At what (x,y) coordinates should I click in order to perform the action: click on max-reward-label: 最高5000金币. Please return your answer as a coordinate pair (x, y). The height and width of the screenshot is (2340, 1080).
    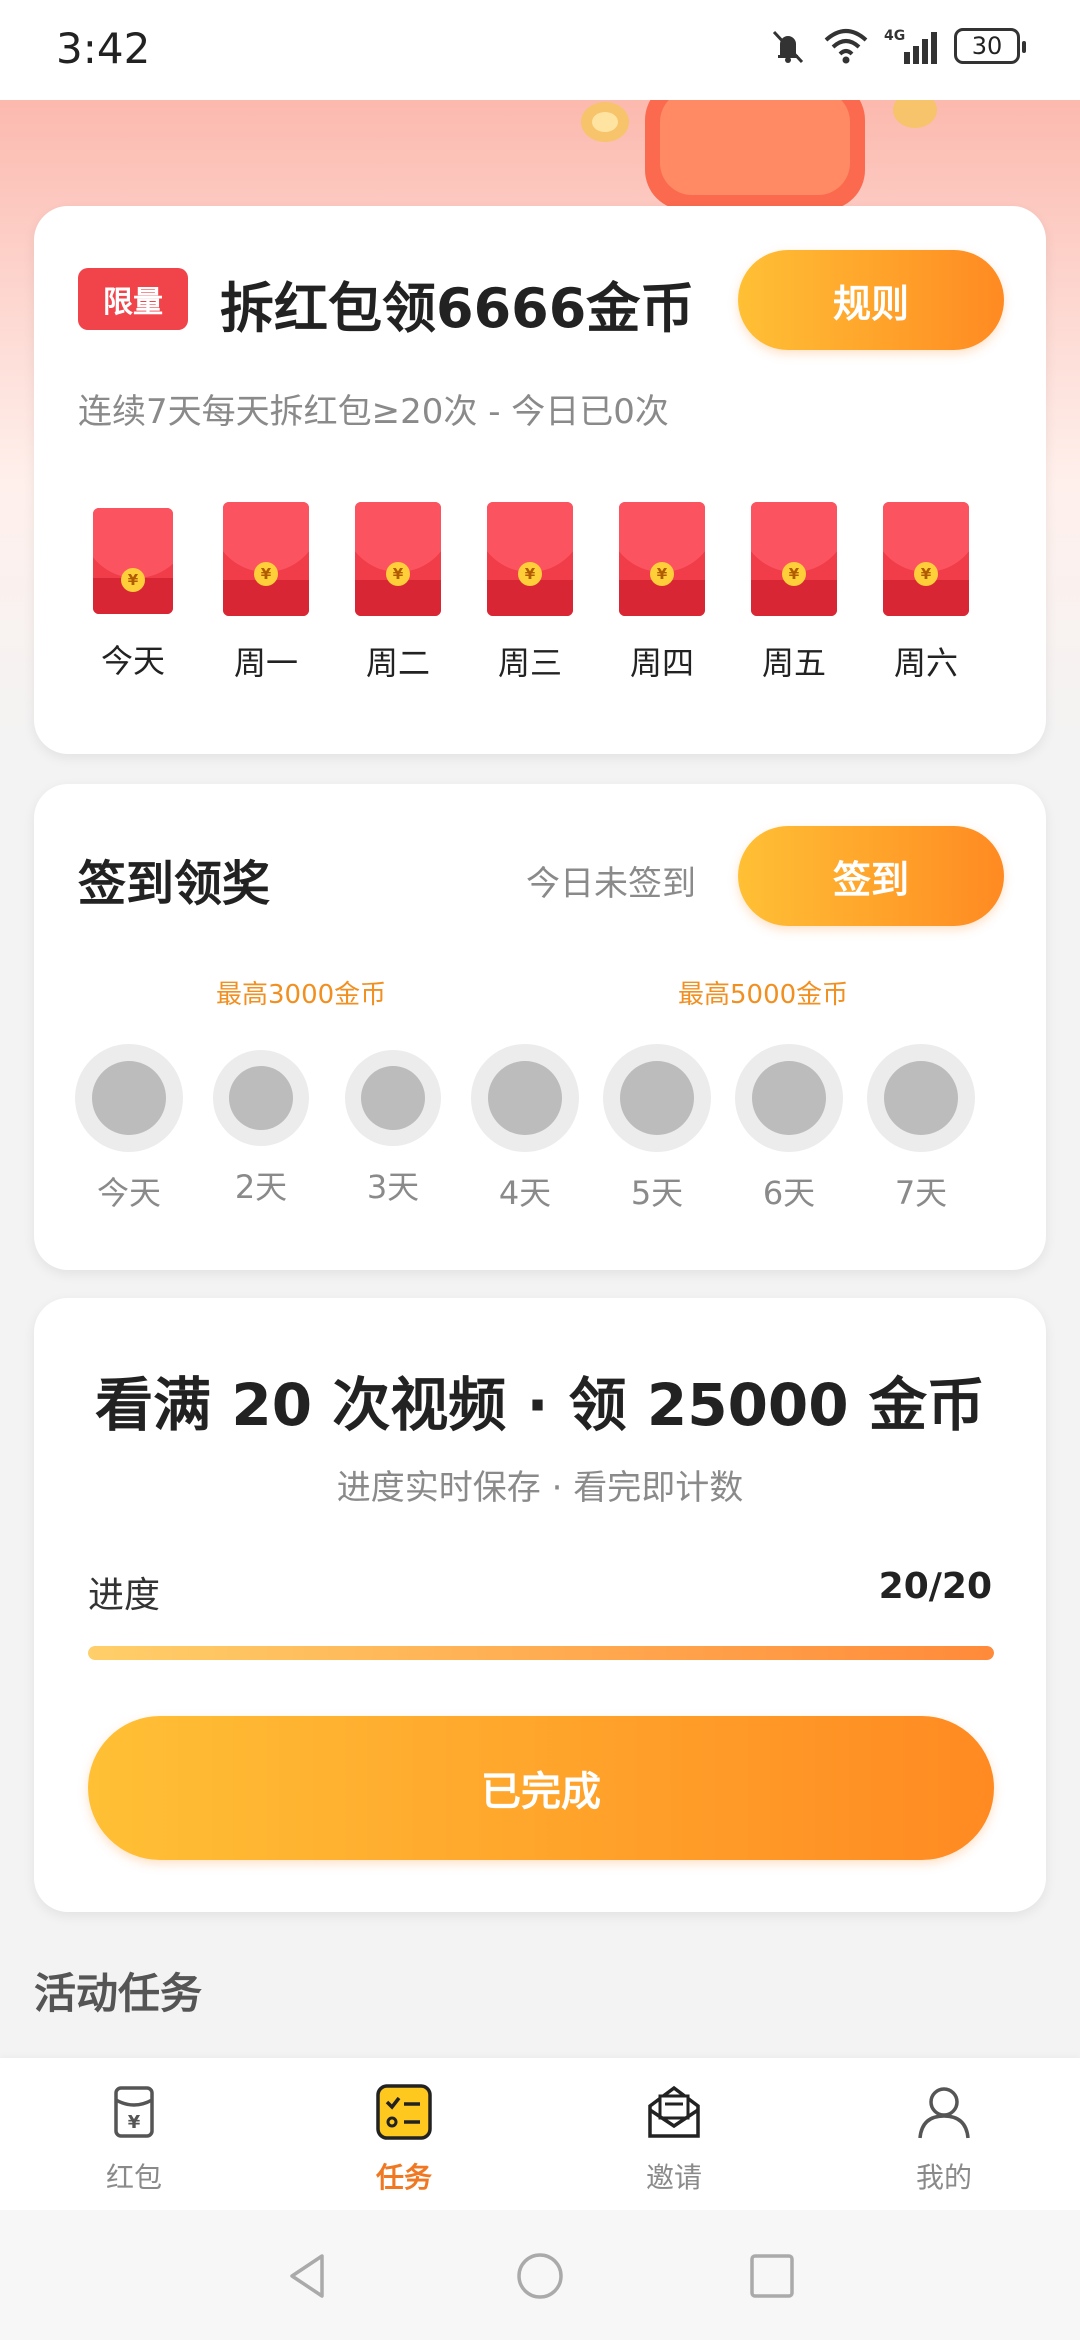
    Looking at the image, I should click on (763, 995).